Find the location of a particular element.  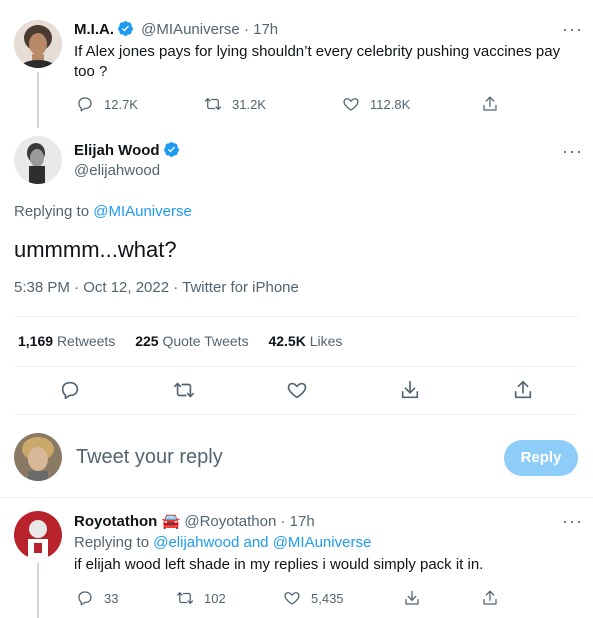

quote-label: Quote Tweets is located at coordinates (205, 341).